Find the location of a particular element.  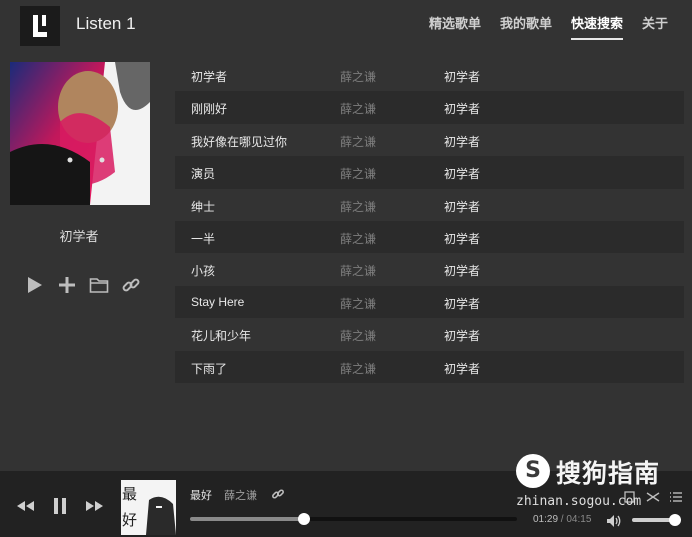

song-title: 初学者 is located at coordinates (209, 76).